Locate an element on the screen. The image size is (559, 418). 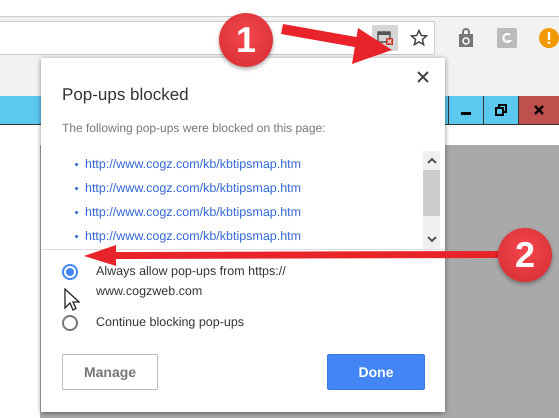
scroll-up-icon is located at coordinates (431, 160).